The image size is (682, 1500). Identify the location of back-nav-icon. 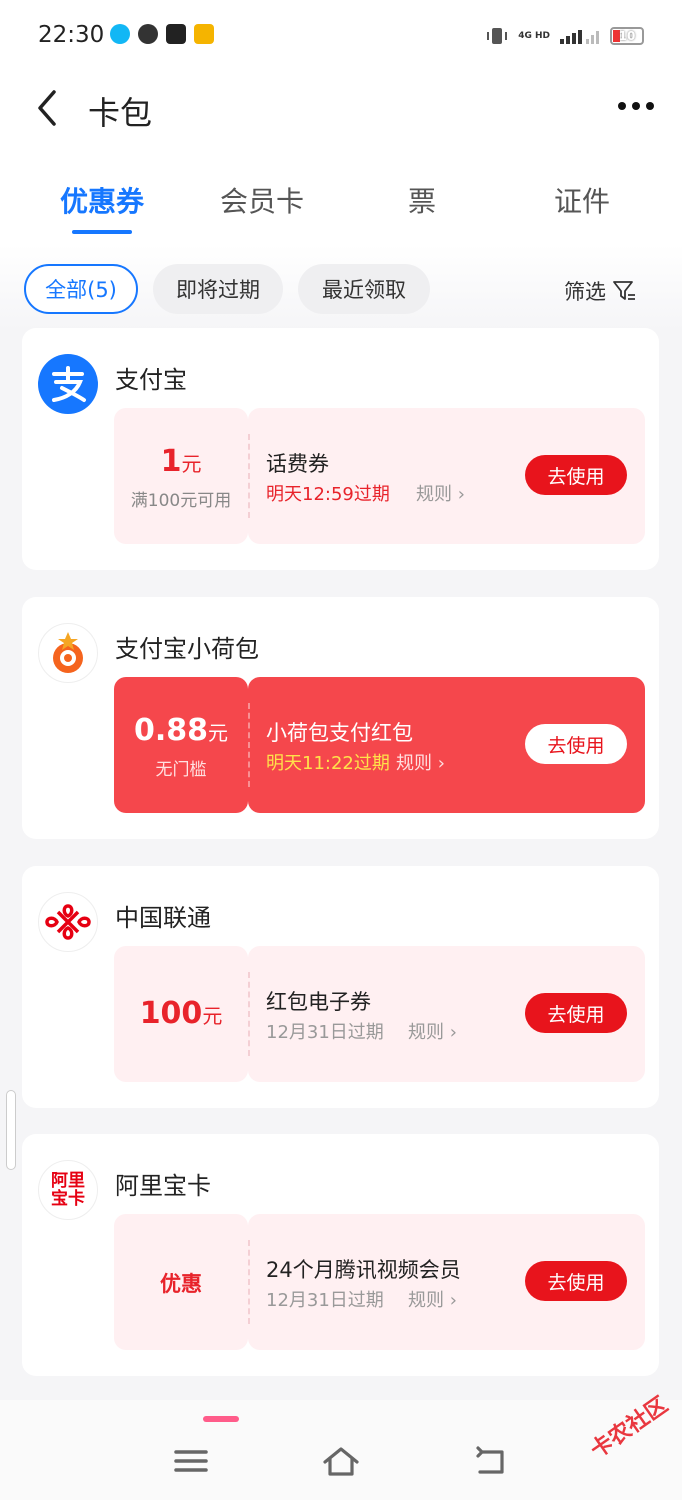
(492, 1461).